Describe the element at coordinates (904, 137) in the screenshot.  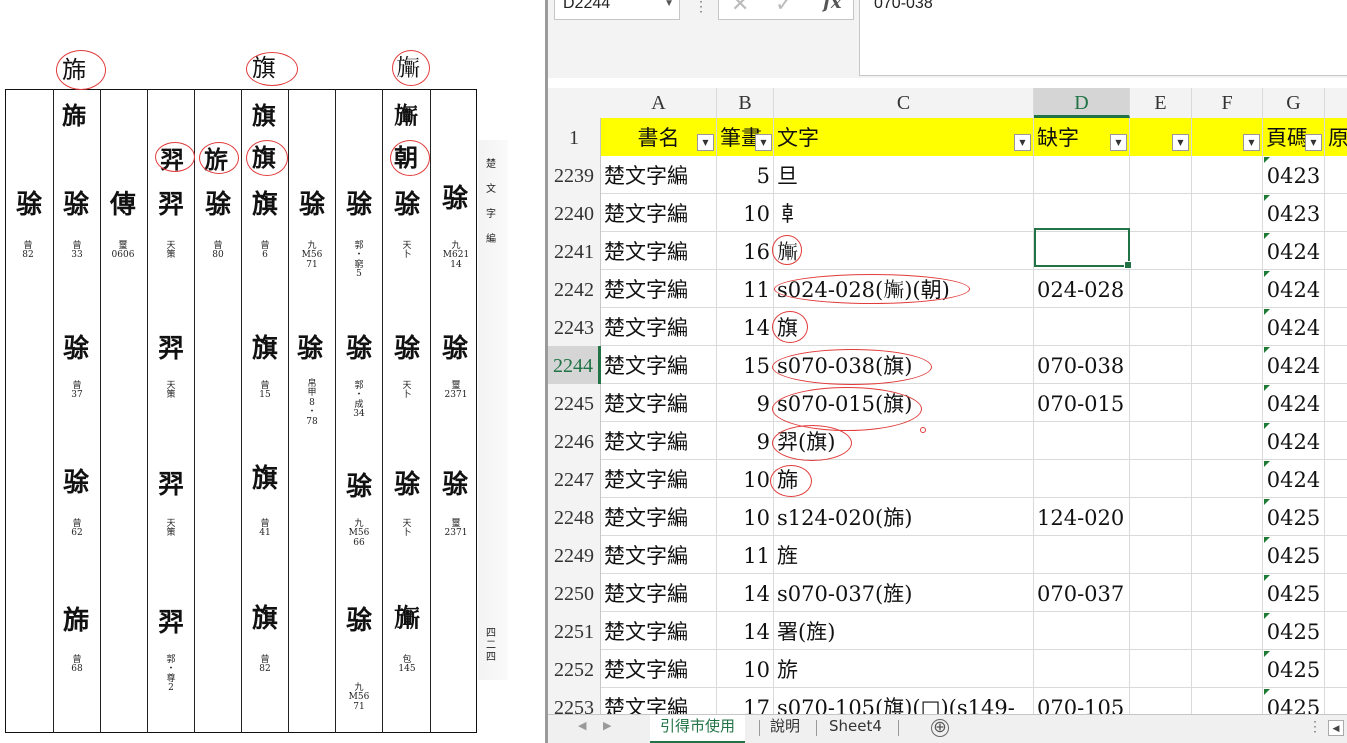
I see `cell: 文字 ▼` at that location.